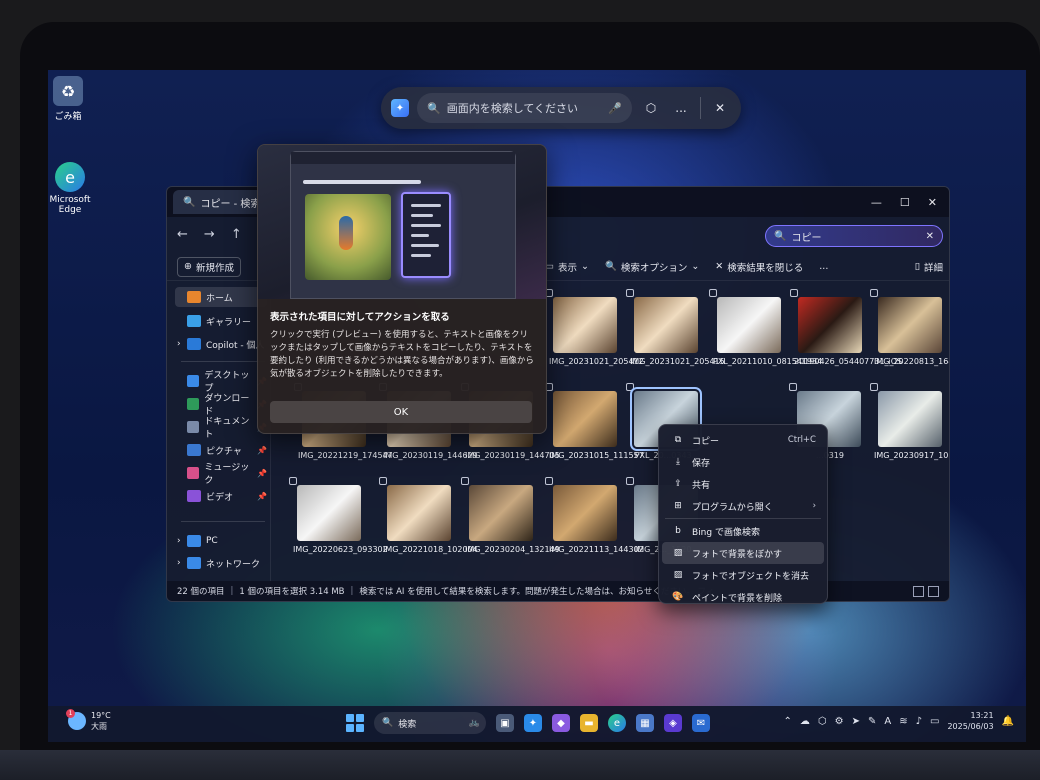  What do you see at coordinates (209, 266) in the screenshot?
I see `new-button: ⊕ 新規作成` at bounding box center [209, 266].